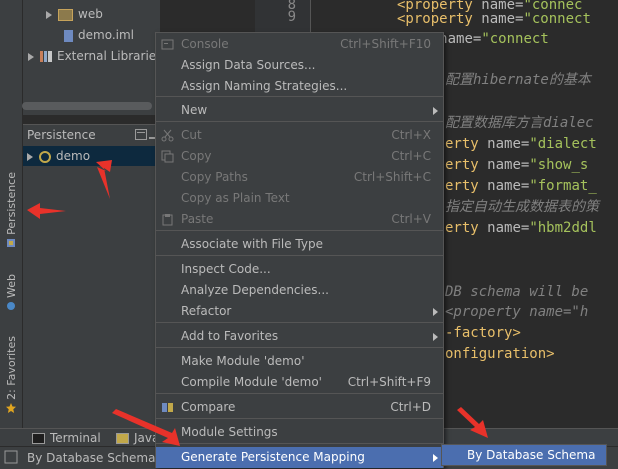  What do you see at coordinates (299, 177) in the screenshot?
I see `menu-item-copy-paths: Copy Paths Ctrl+Shift+C` at bounding box center [299, 177].